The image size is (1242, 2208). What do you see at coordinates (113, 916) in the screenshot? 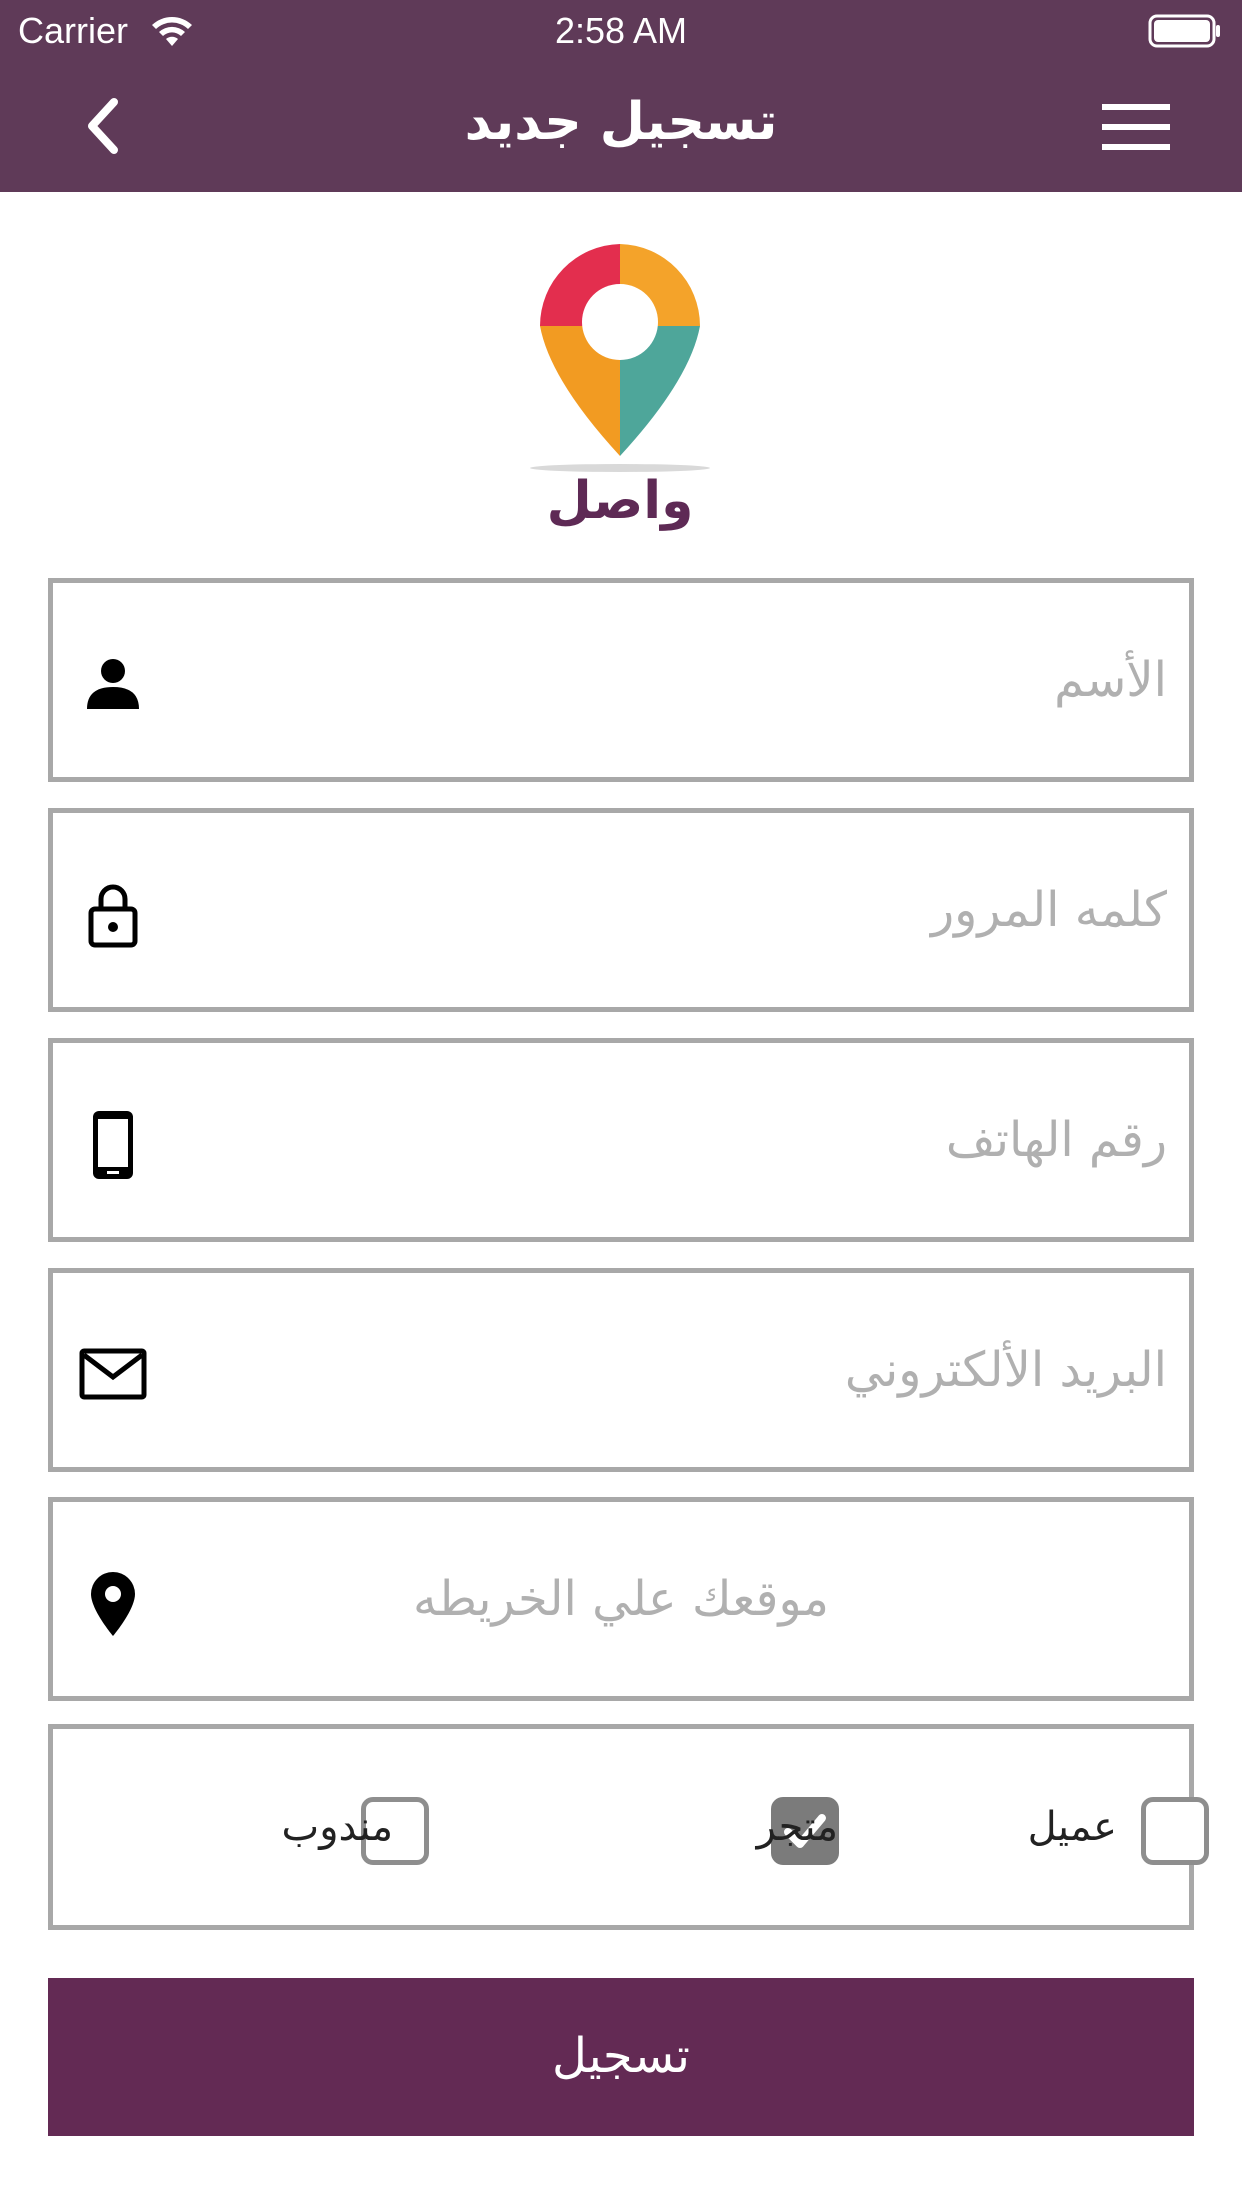
I see `lock-icon` at bounding box center [113, 916].